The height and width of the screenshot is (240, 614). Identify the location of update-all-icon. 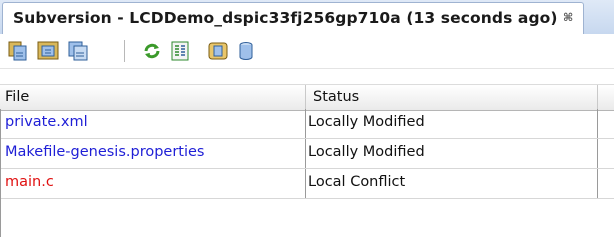
(218, 51).